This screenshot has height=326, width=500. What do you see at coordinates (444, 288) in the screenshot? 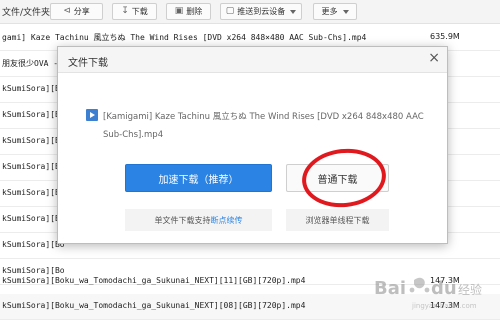
I see `svg-text: du` at bounding box center [444, 288].